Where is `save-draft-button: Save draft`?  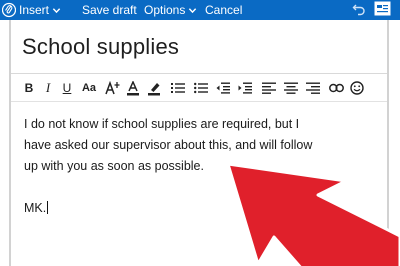
save-draft-button: Save draft is located at coordinates (109, 10).